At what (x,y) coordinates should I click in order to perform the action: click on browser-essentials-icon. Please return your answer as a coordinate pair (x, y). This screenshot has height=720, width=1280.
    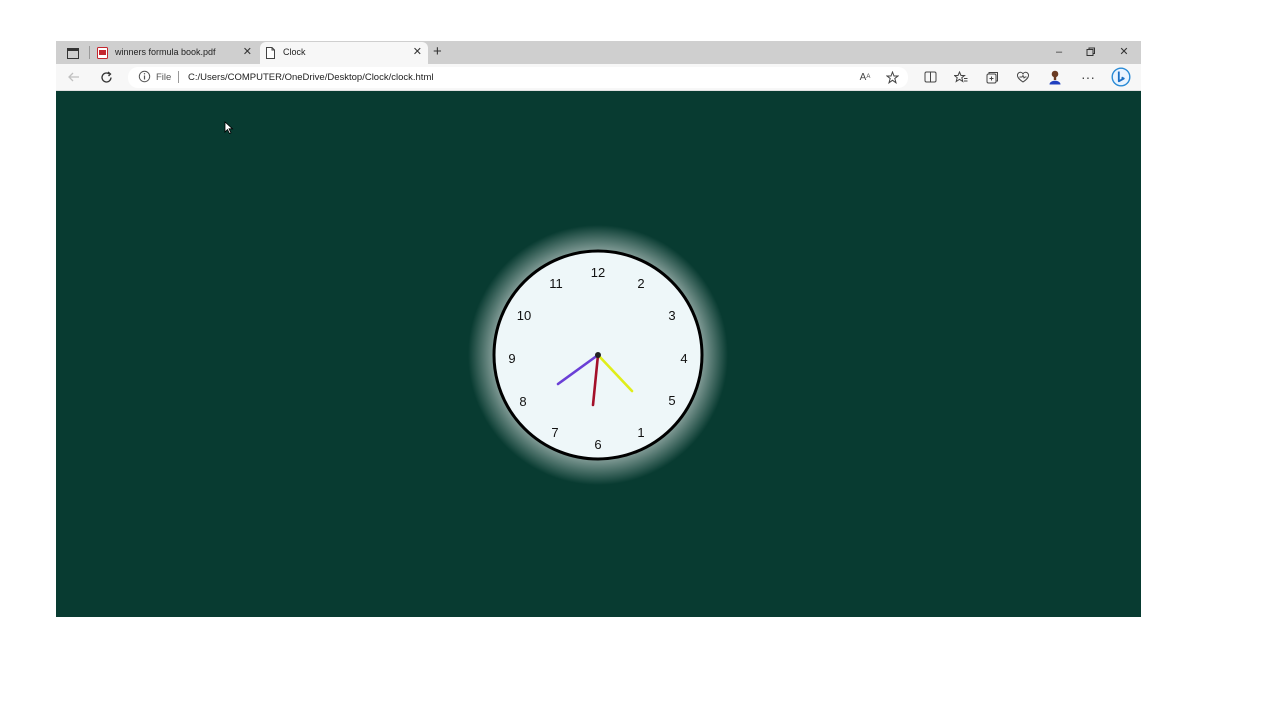
    Looking at the image, I should click on (1023, 77).